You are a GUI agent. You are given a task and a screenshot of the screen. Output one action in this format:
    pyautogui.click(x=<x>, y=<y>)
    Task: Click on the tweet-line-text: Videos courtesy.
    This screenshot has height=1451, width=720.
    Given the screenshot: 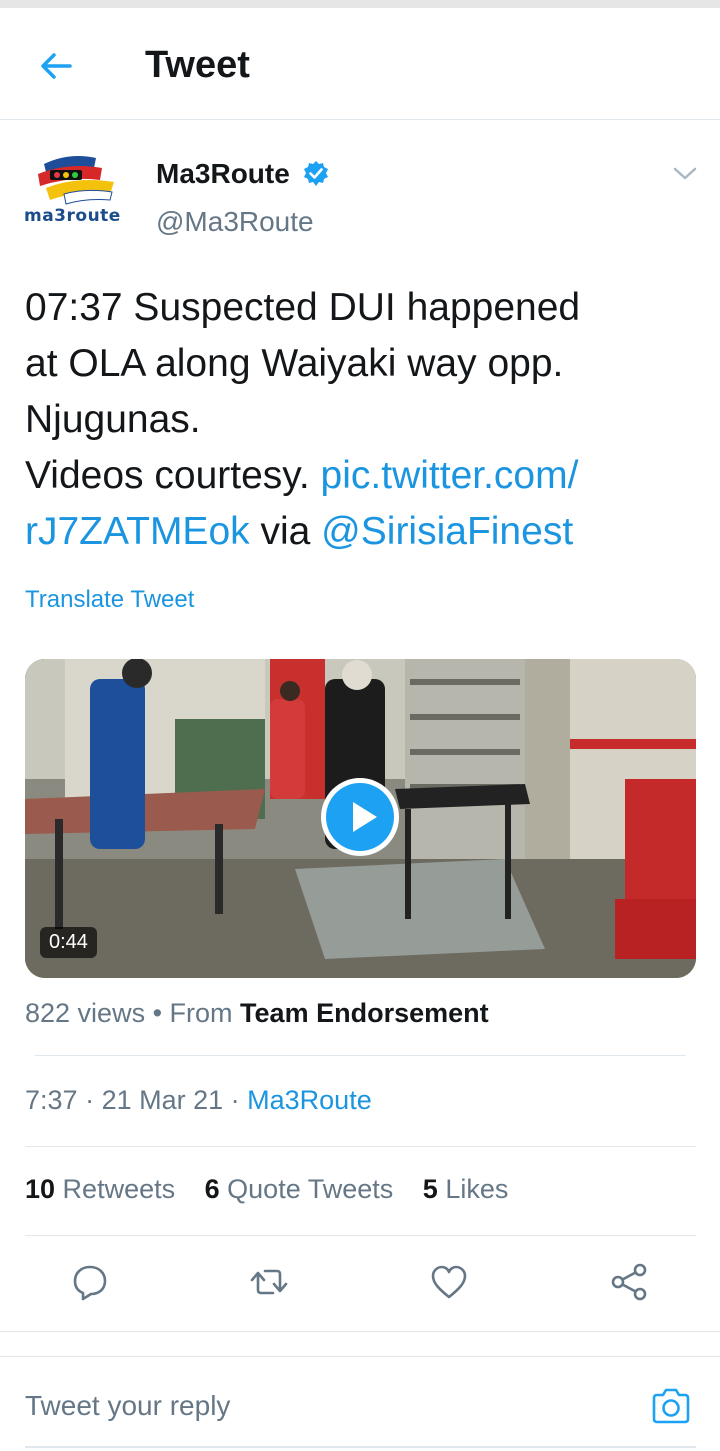 What is the action you would take?
    pyautogui.click(x=173, y=475)
    